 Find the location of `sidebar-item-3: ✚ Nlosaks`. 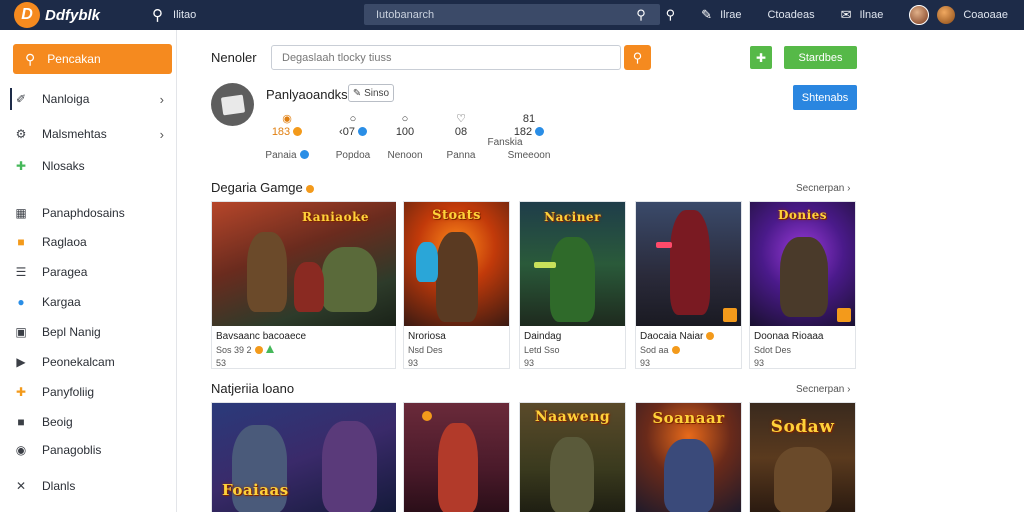

sidebar-item-3: ✚ Nlosaks is located at coordinates (92, 166).